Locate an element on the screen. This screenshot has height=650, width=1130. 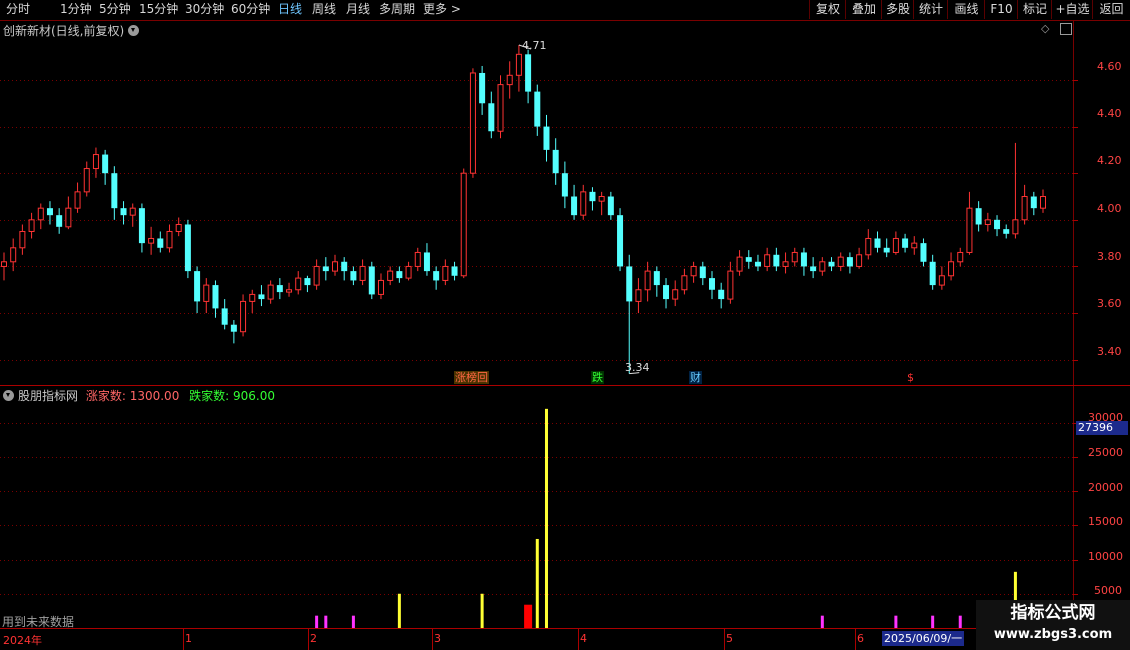
month-label: 3 is located at coordinates (437, 638).